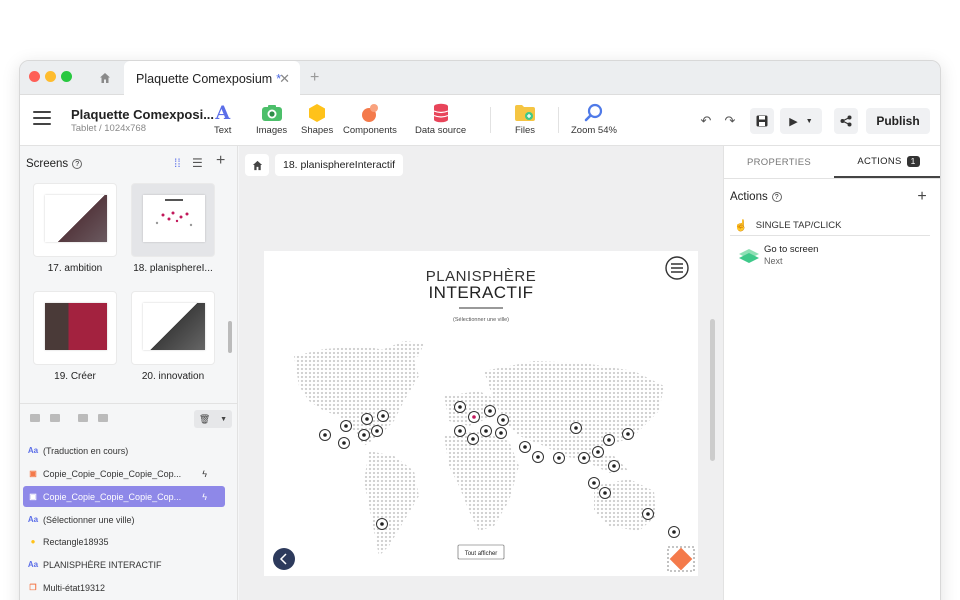 This screenshot has width=960, height=600. I want to click on screens-header: Screens?, so click(54, 164).